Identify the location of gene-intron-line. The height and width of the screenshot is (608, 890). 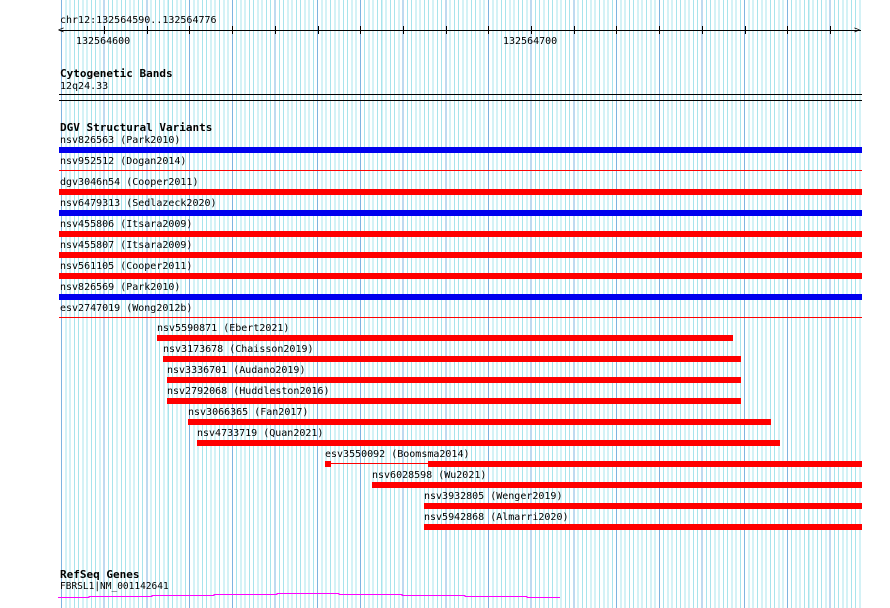
(309, 595).